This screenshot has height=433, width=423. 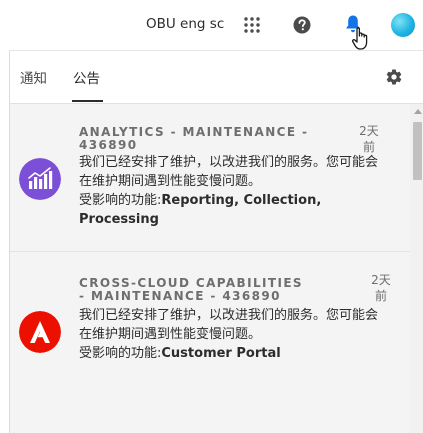 What do you see at coordinates (302, 25) in the screenshot?
I see `help-icon` at bounding box center [302, 25].